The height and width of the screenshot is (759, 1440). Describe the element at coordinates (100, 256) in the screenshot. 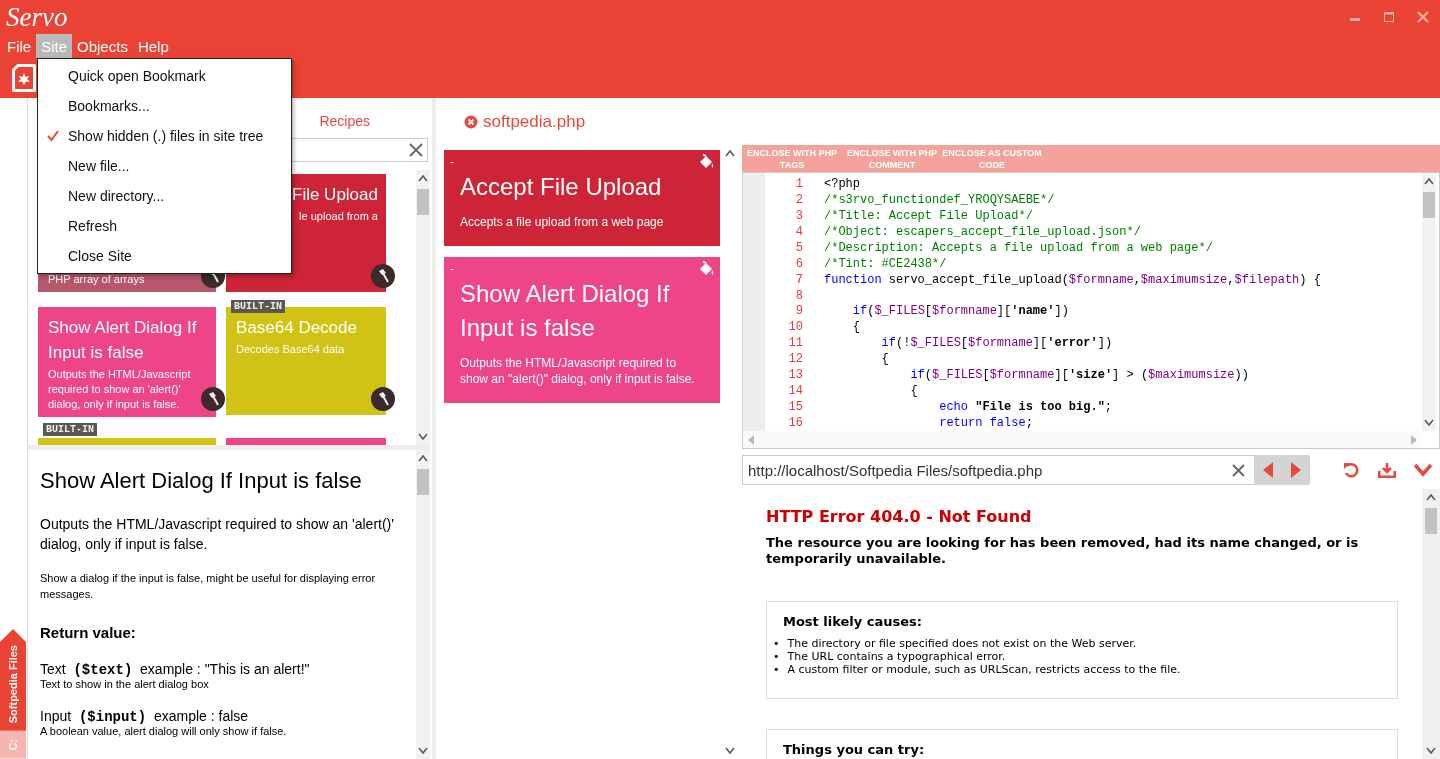

I see `menu-option-label: Close Site` at that location.